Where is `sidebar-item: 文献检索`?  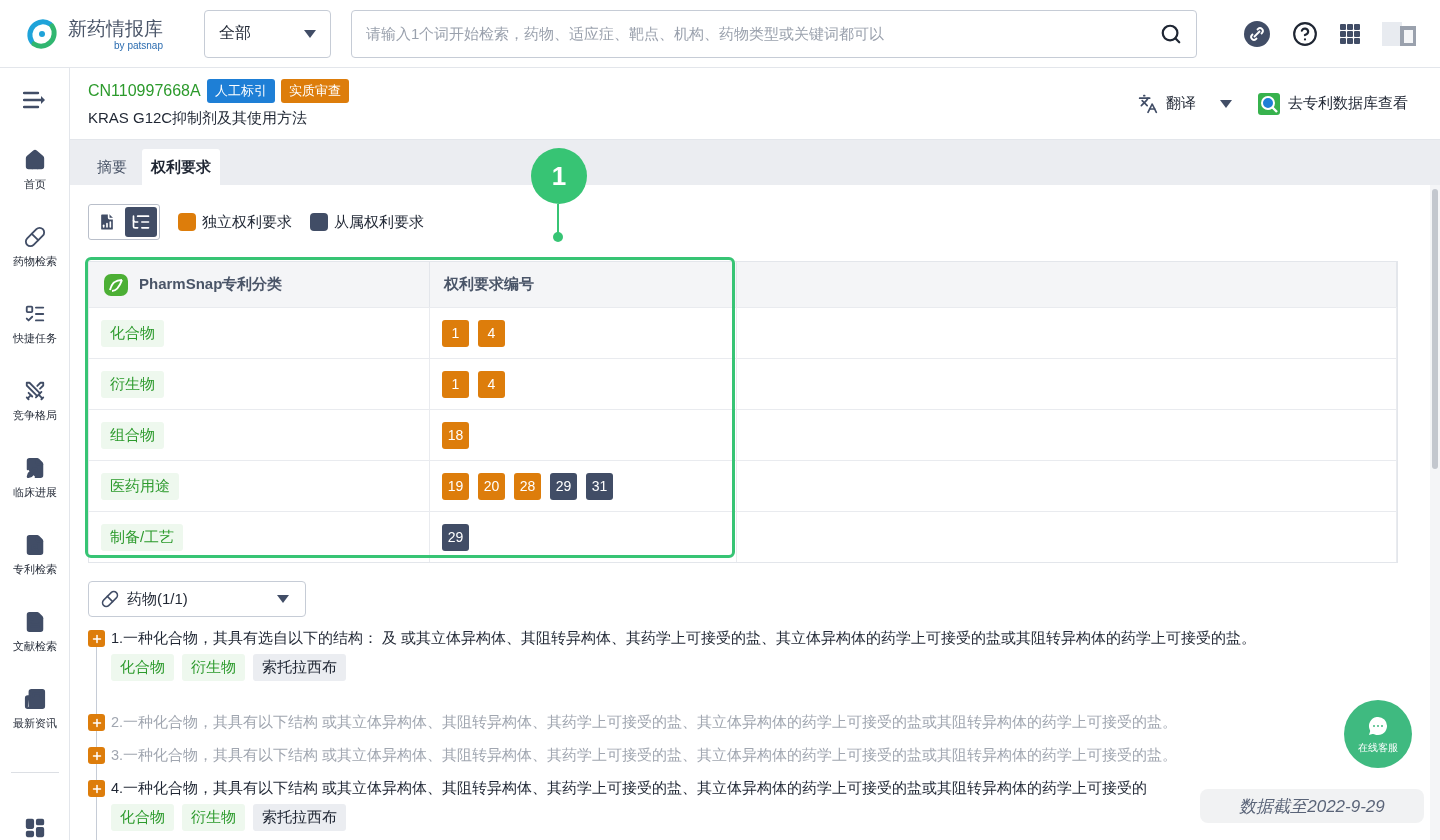 sidebar-item: 文献检索 is located at coordinates (34, 632).